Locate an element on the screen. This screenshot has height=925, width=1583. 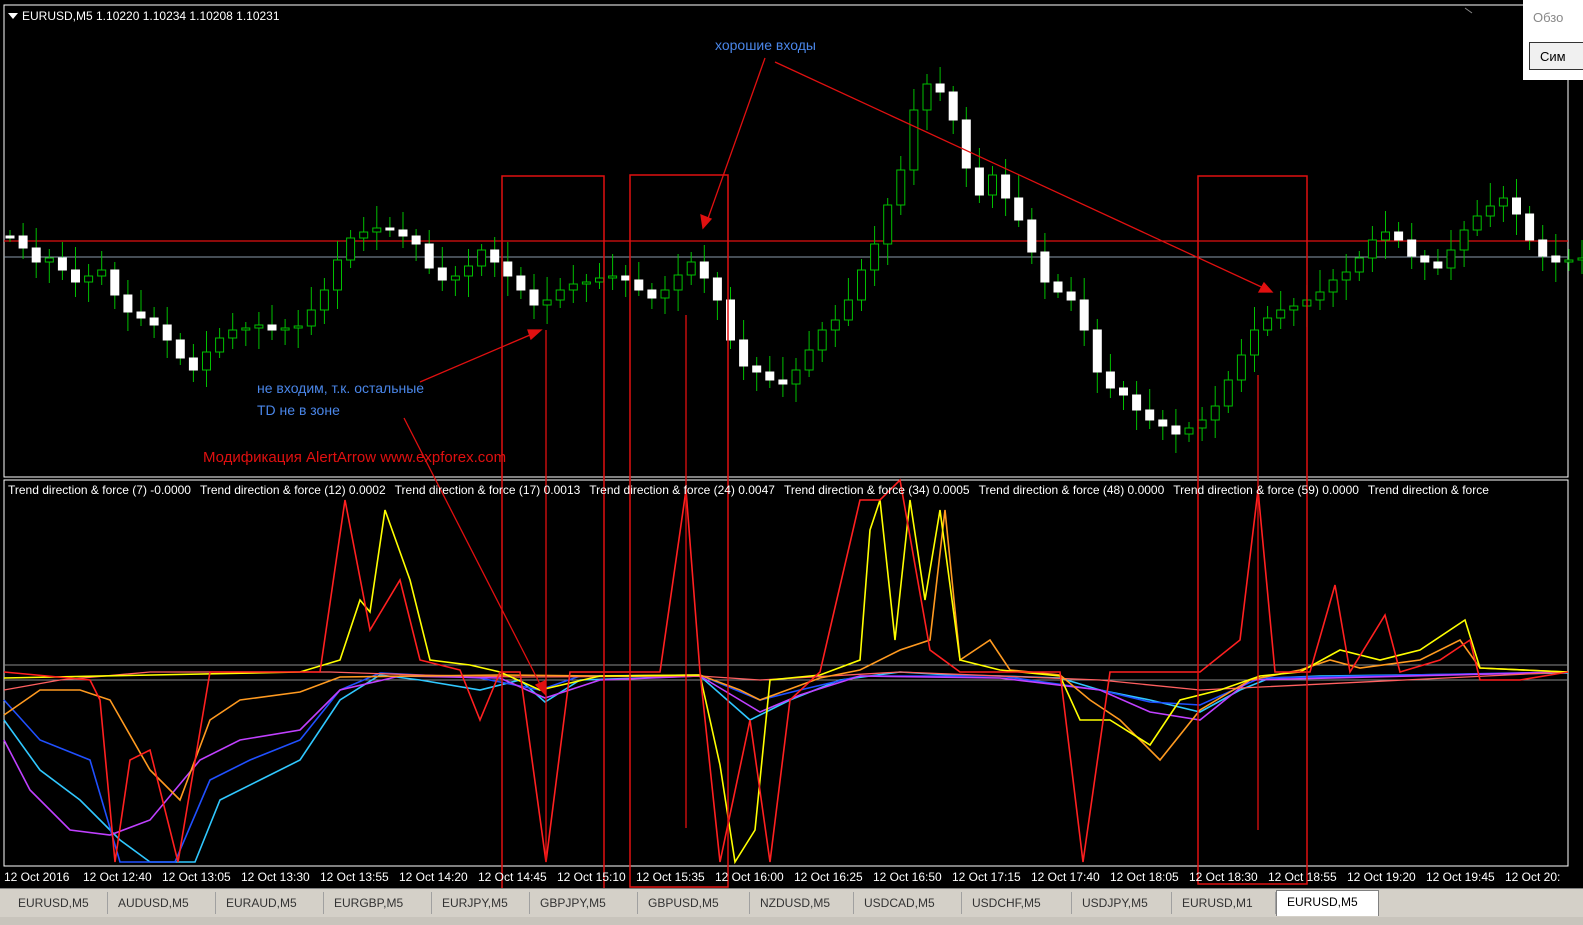
time-label: 12 Oct 19:45 is located at coordinates (1460, 877).